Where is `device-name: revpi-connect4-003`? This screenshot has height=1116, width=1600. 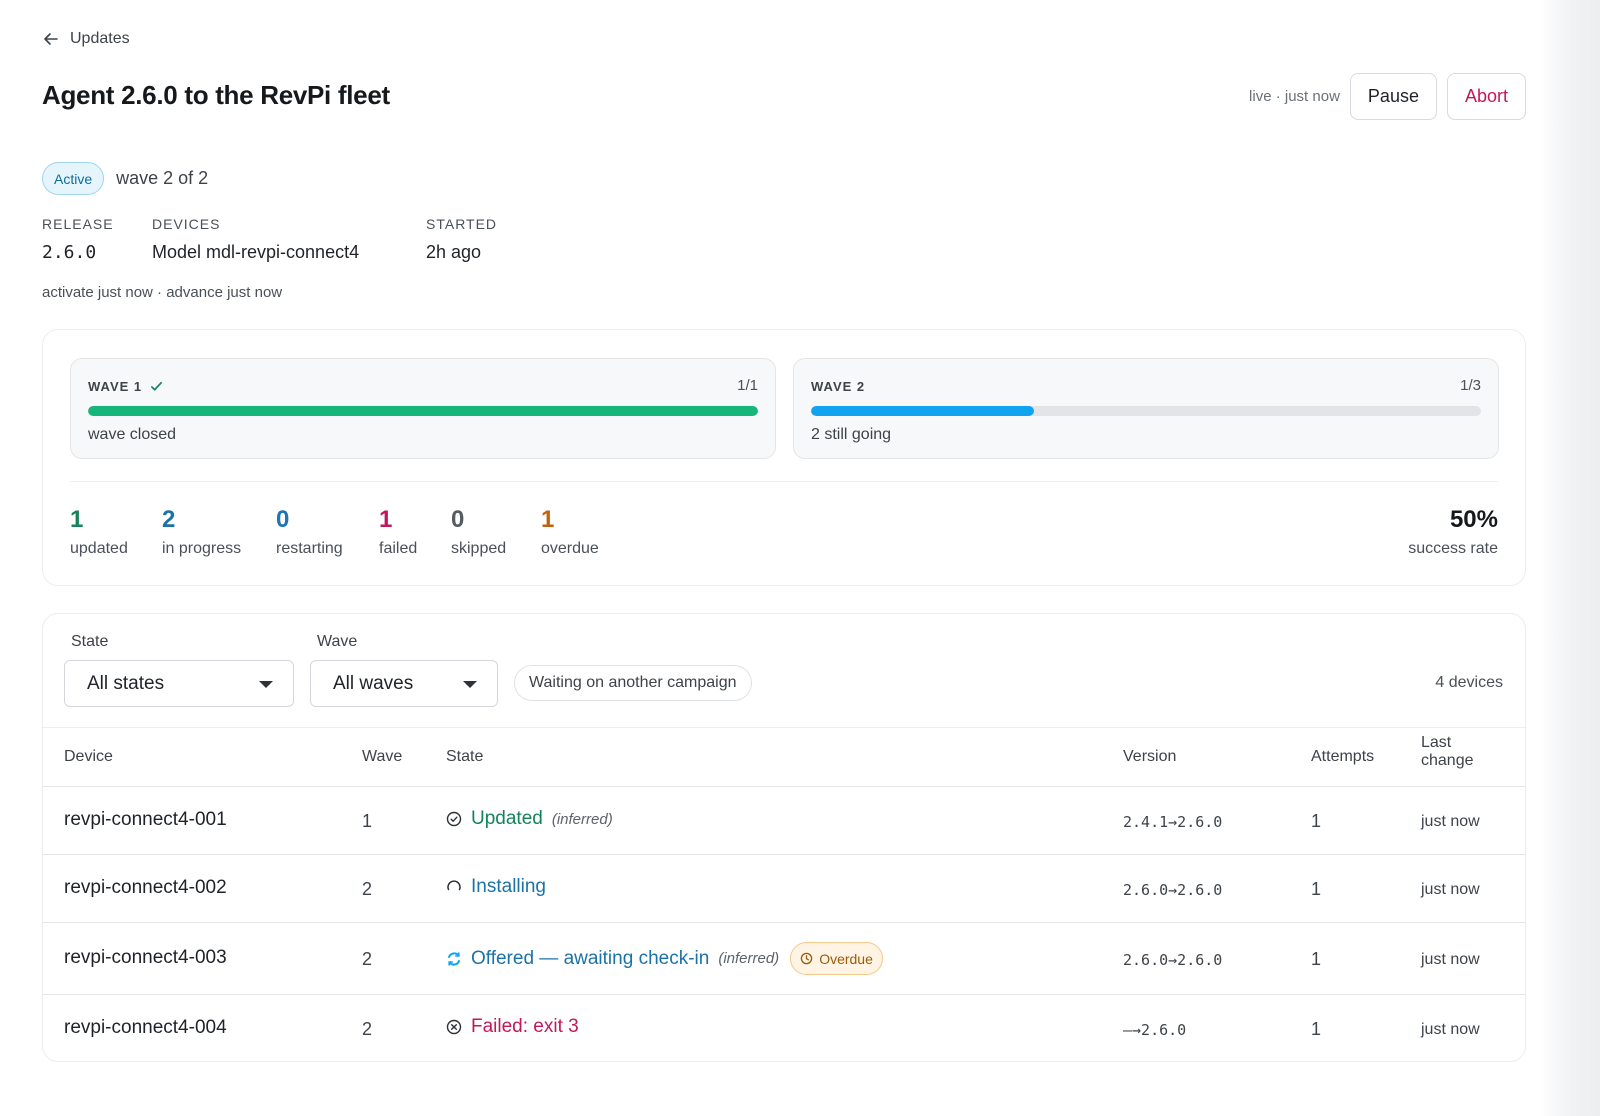
device-name: revpi-connect4-003 is located at coordinates (145, 958).